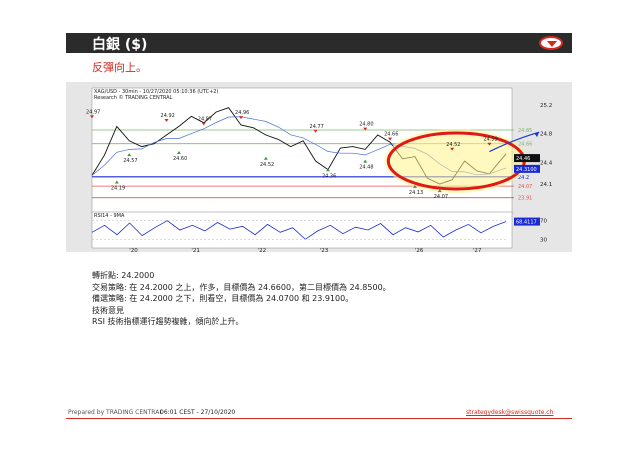 The height and width of the screenshot is (452, 639). I want to click on trough-label: 24.57, so click(130, 161).